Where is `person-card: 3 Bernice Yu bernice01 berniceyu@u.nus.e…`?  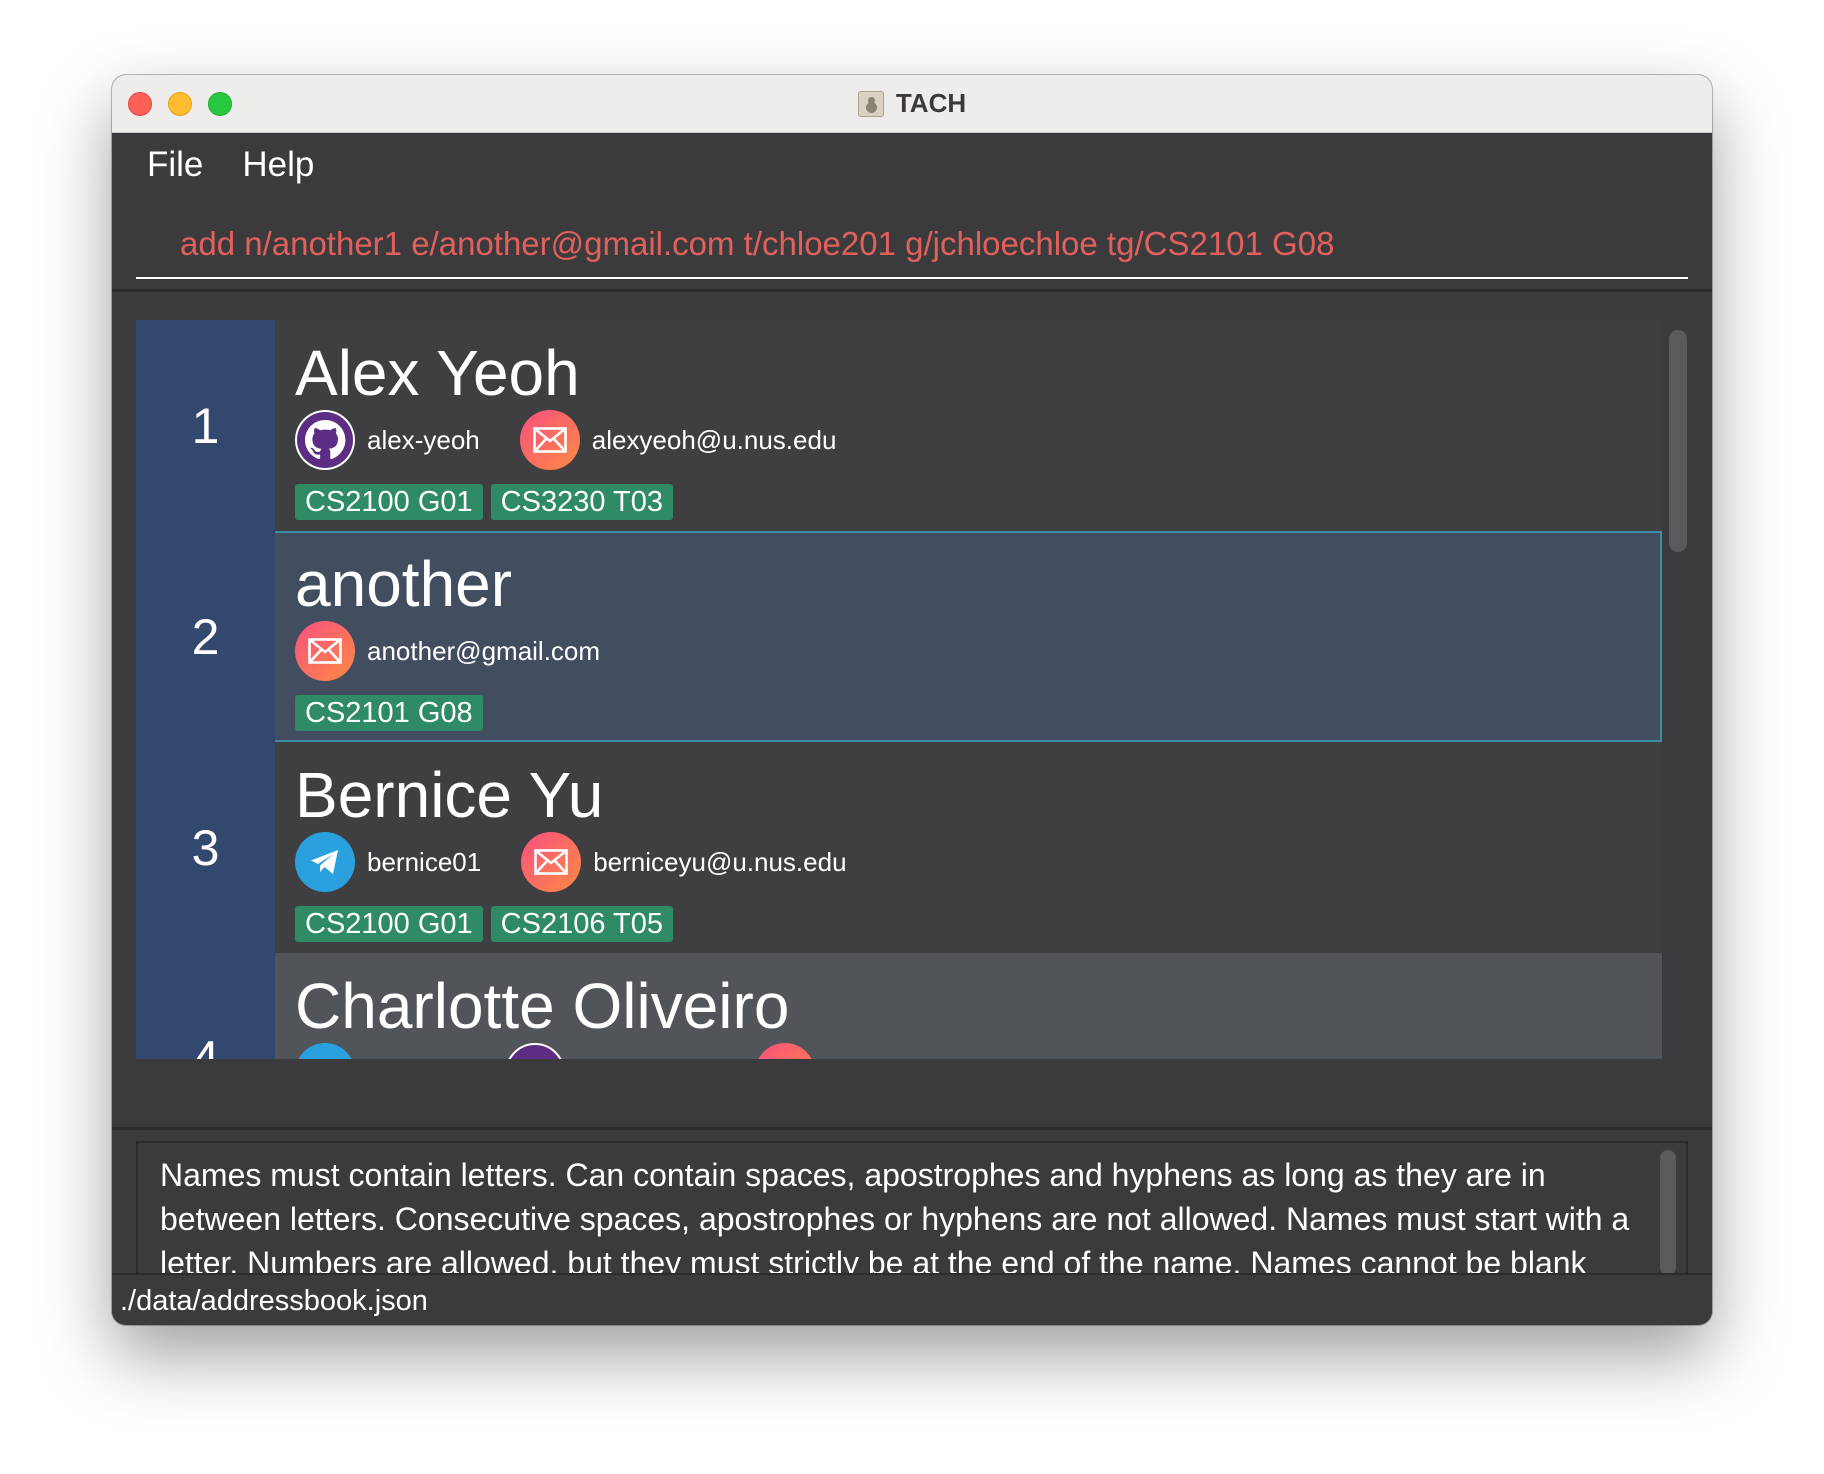 person-card: 3 Bernice Yu bernice01 berniceyu@u.nus.e… is located at coordinates (899, 847).